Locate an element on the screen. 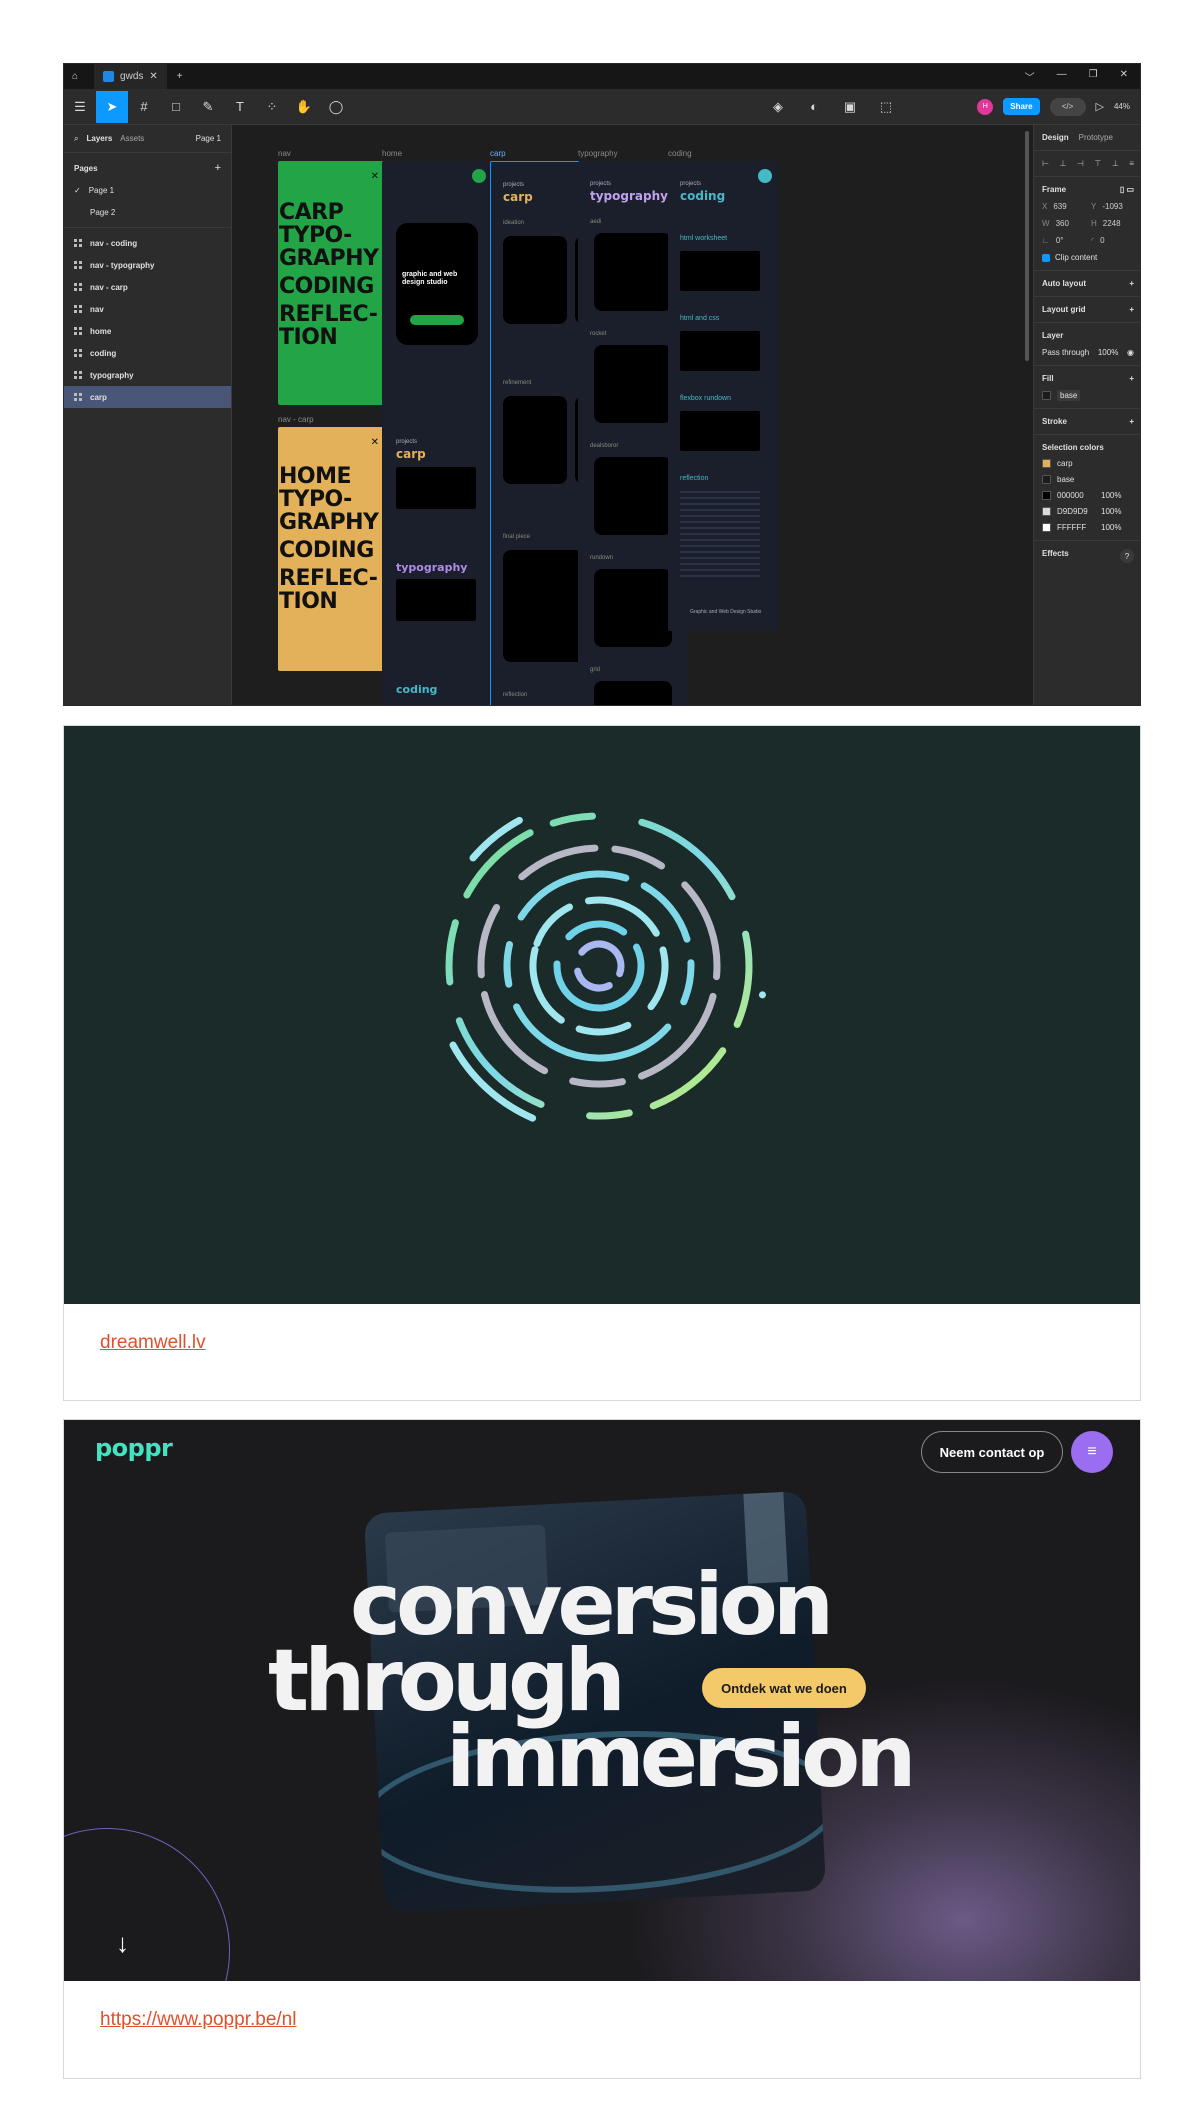 This screenshot has height=2124, width=1196. blend-mode-select: Pass through is located at coordinates (1065, 352).